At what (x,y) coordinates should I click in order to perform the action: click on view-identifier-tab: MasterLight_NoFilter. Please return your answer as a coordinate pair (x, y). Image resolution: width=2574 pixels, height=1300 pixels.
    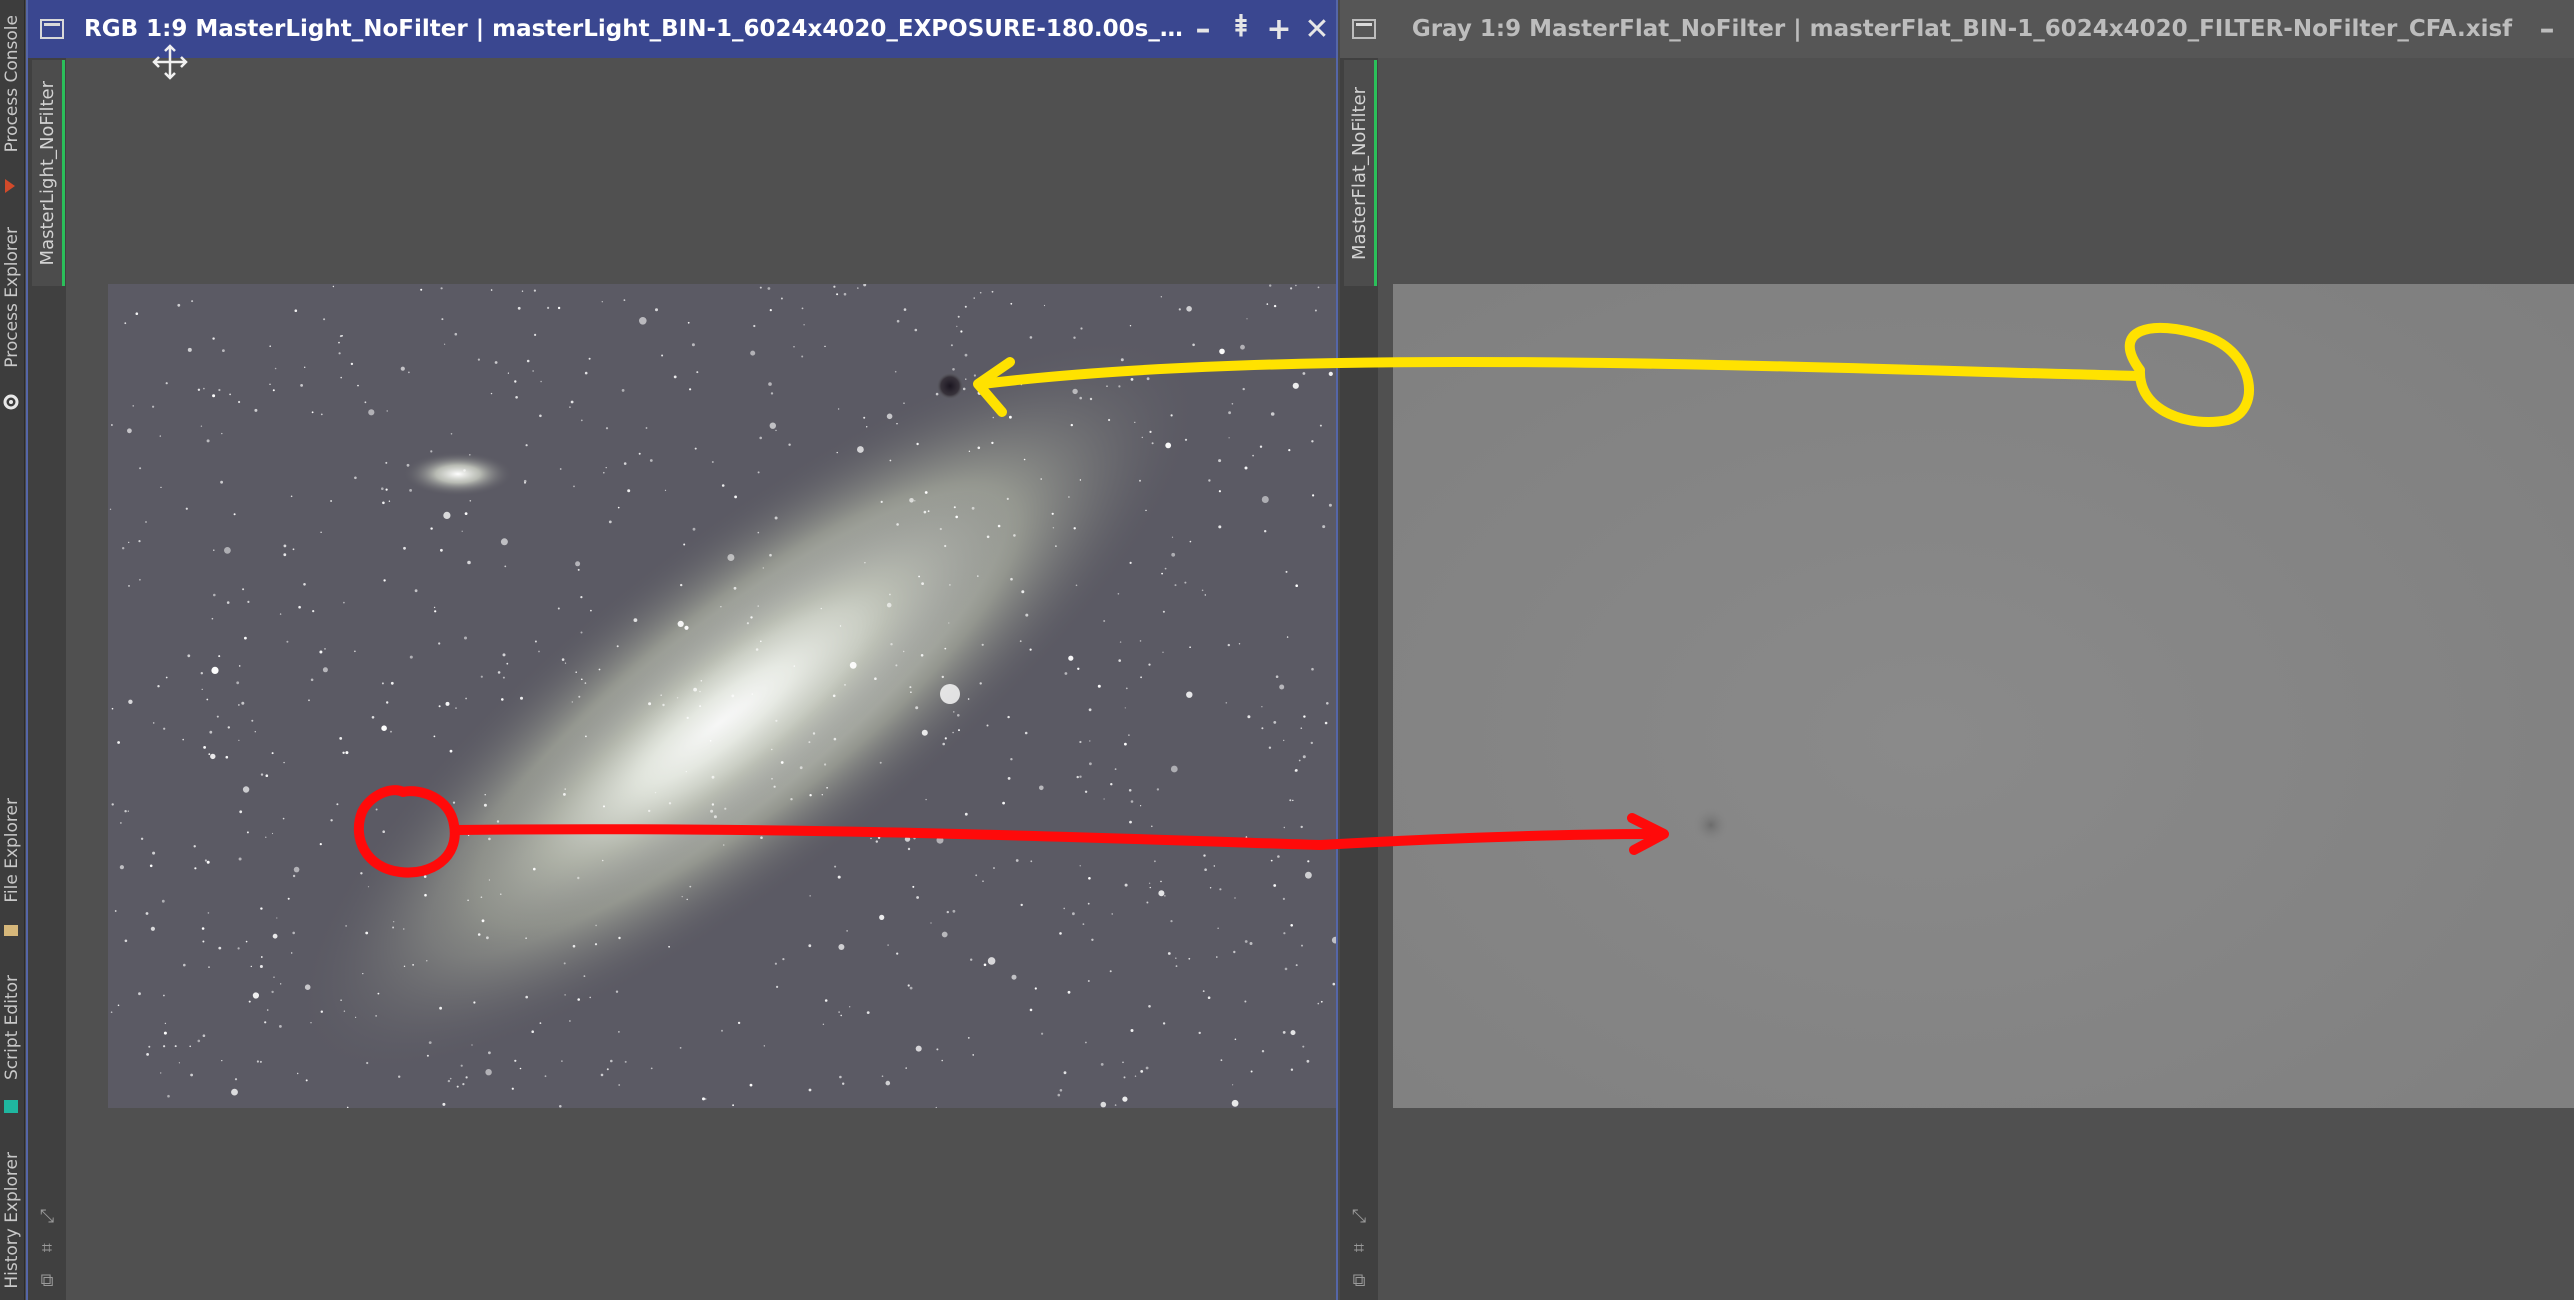
    Looking at the image, I should click on (48, 173).